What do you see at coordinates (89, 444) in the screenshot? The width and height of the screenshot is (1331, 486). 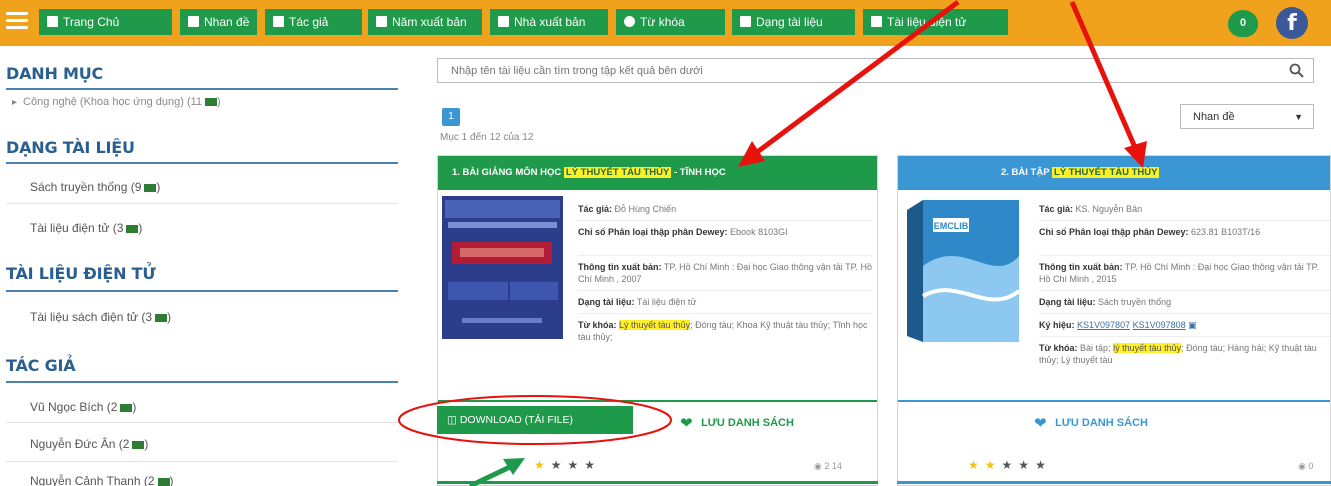 I see `sidebar-item-author: Nguyễn Đức Ân (2)` at bounding box center [89, 444].